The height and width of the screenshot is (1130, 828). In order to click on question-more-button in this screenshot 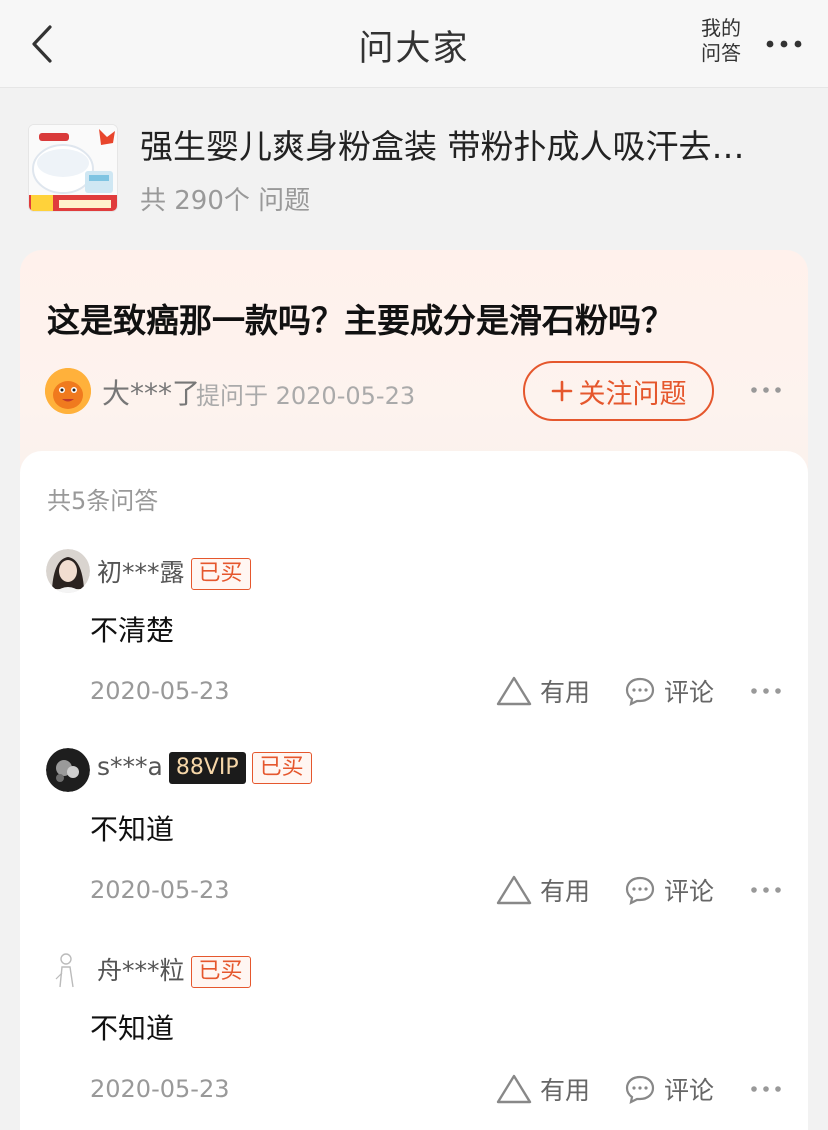, I will do `click(766, 390)`.